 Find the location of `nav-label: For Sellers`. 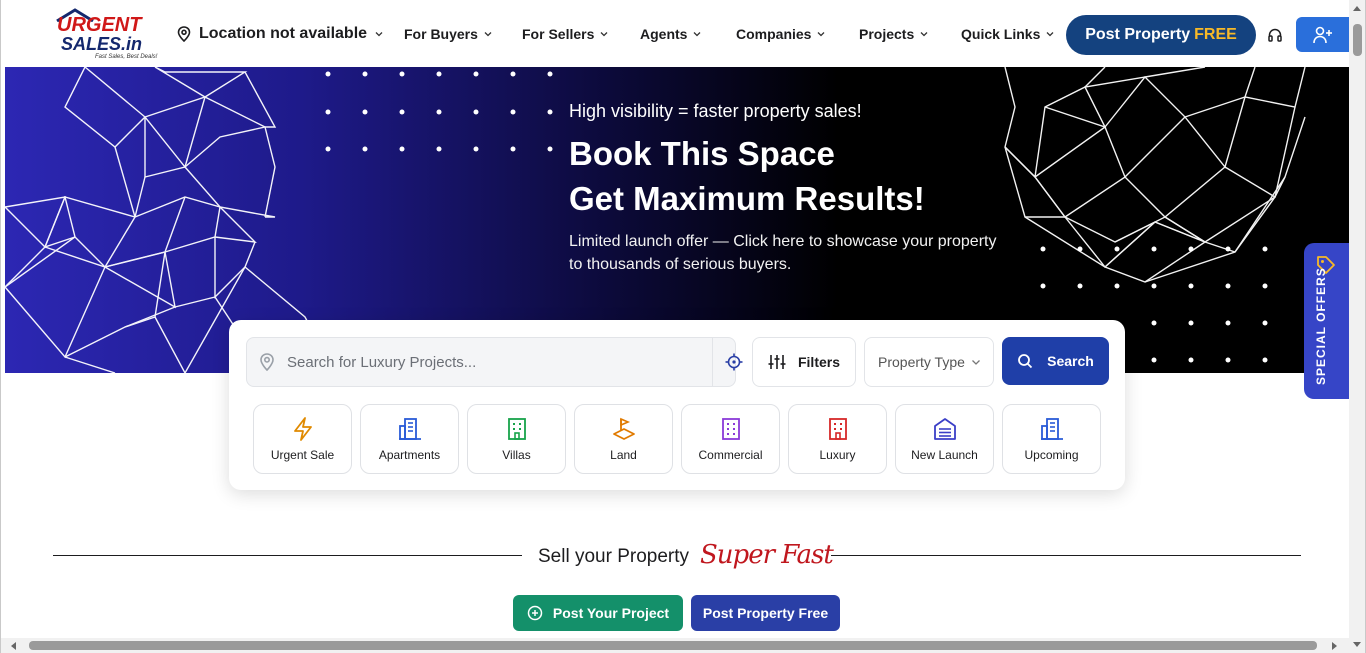

nav-label: For Sellers is located at coordinates (558, 34).